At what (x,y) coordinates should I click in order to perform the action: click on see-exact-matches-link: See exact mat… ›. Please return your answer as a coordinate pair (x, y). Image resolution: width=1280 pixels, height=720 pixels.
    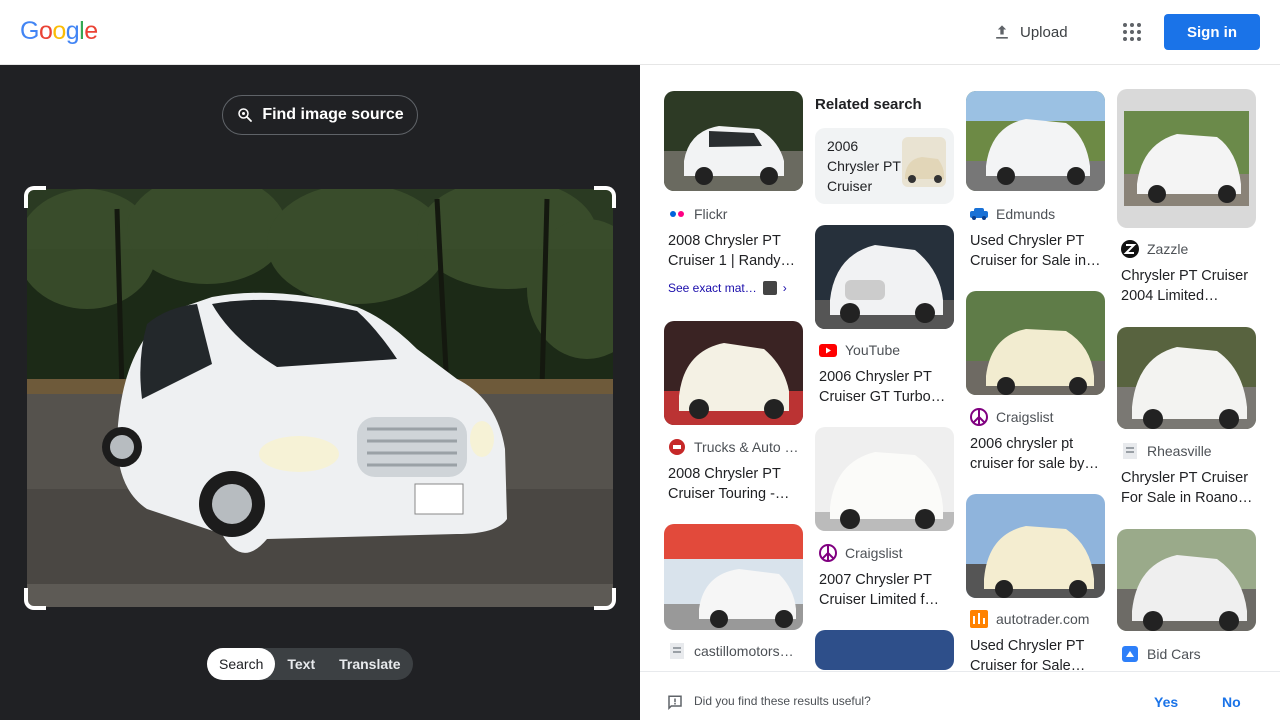
    Looking at the image, I should click on (734, 288).